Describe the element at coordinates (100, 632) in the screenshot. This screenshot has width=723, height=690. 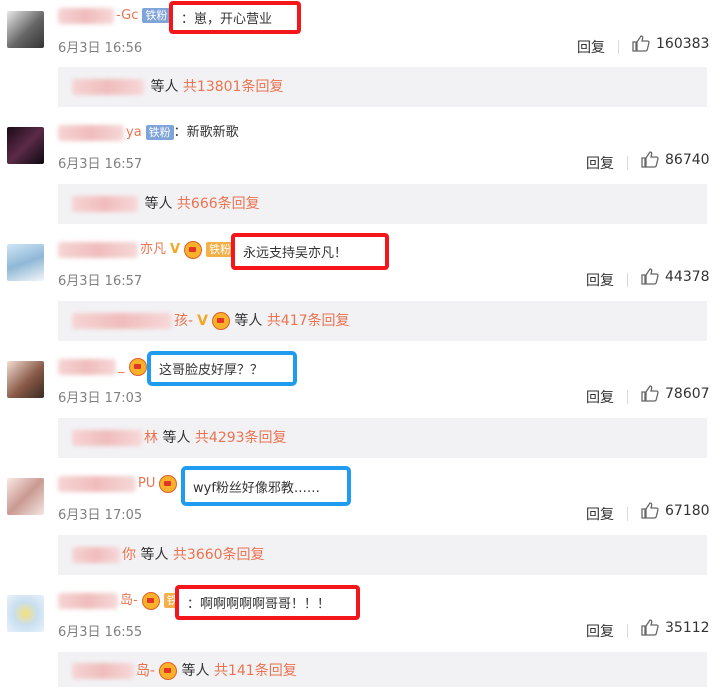
I see `comment-time: 6月3日 16:55` at that location.